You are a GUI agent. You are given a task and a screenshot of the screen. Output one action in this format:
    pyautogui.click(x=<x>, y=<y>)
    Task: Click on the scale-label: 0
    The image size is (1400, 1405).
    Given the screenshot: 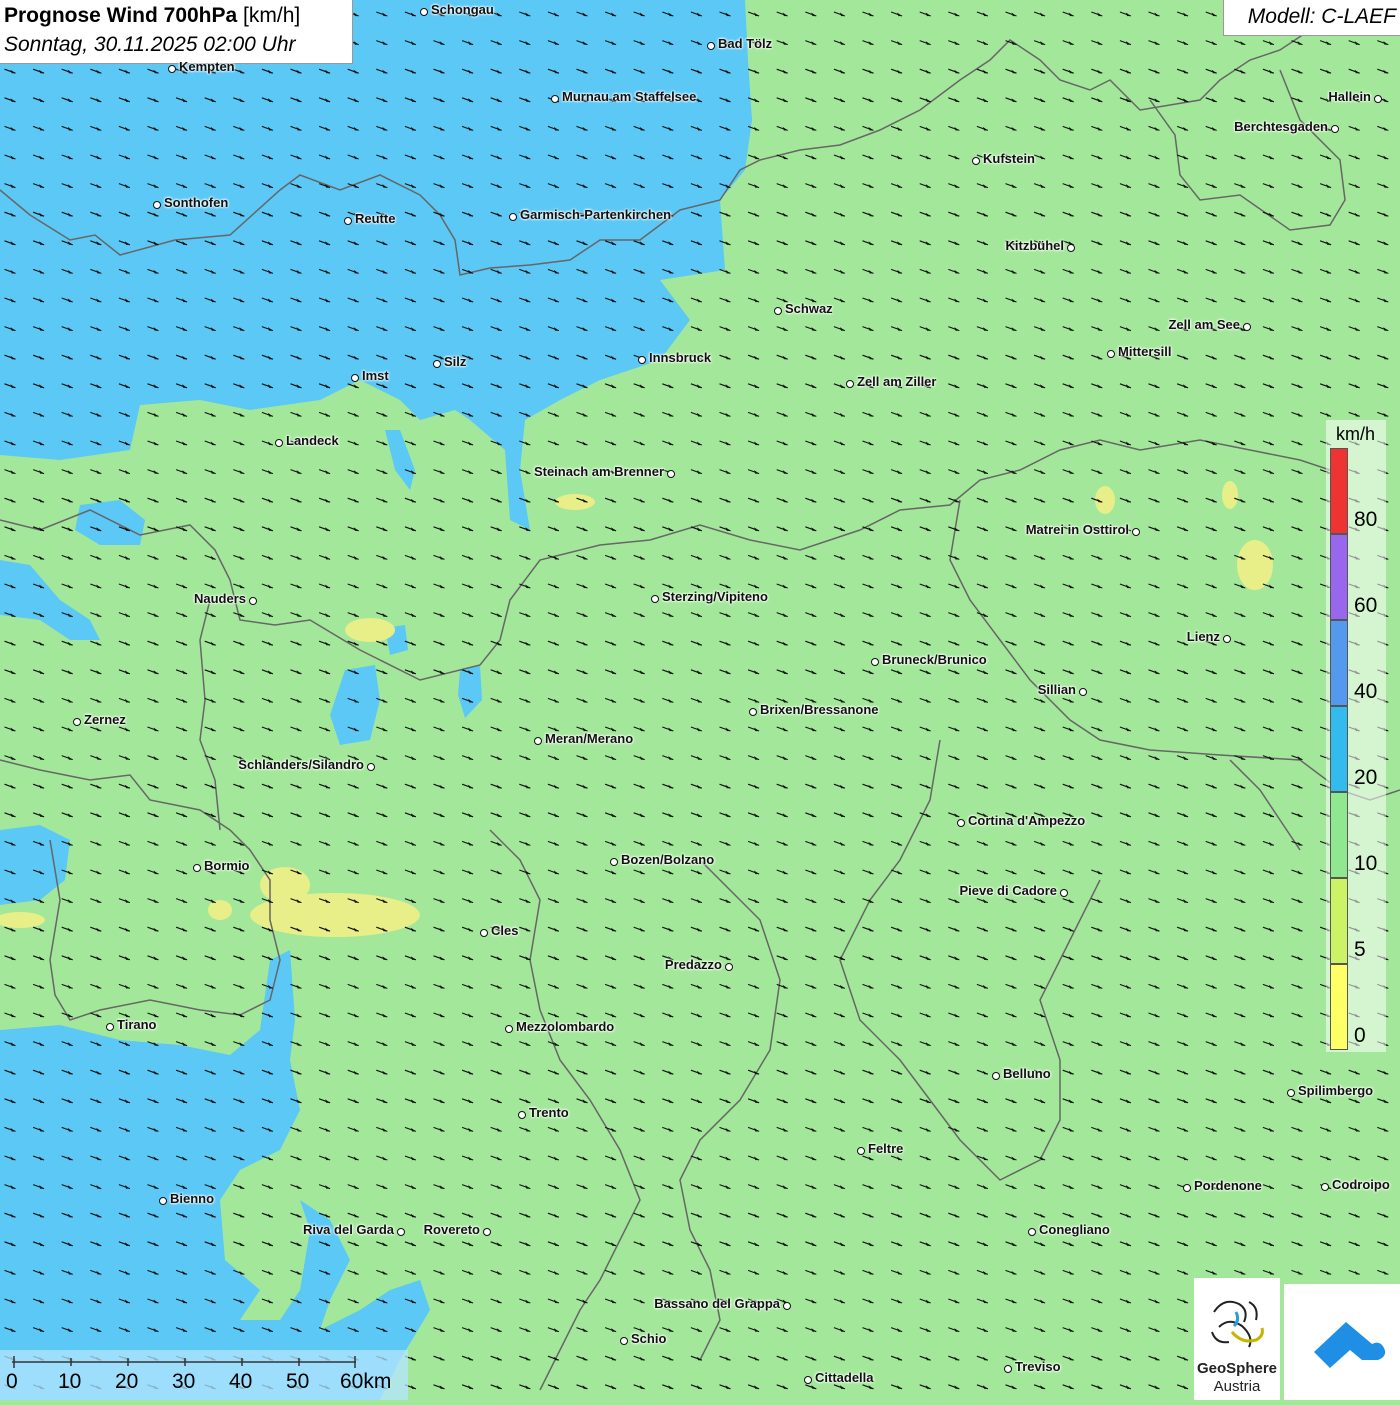 What is the action you would take?
    pyautogui.click(x=12, y=1381)
    